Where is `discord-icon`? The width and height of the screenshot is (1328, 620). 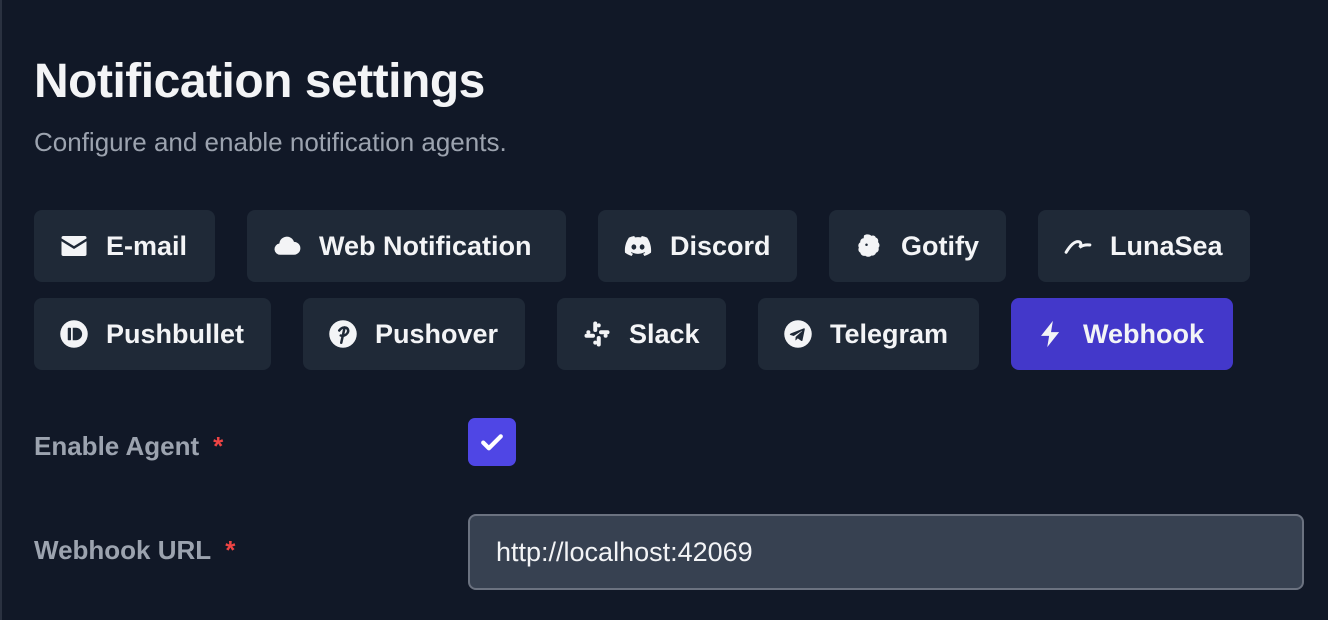
discord-icon is located at coordinates (638, 246).